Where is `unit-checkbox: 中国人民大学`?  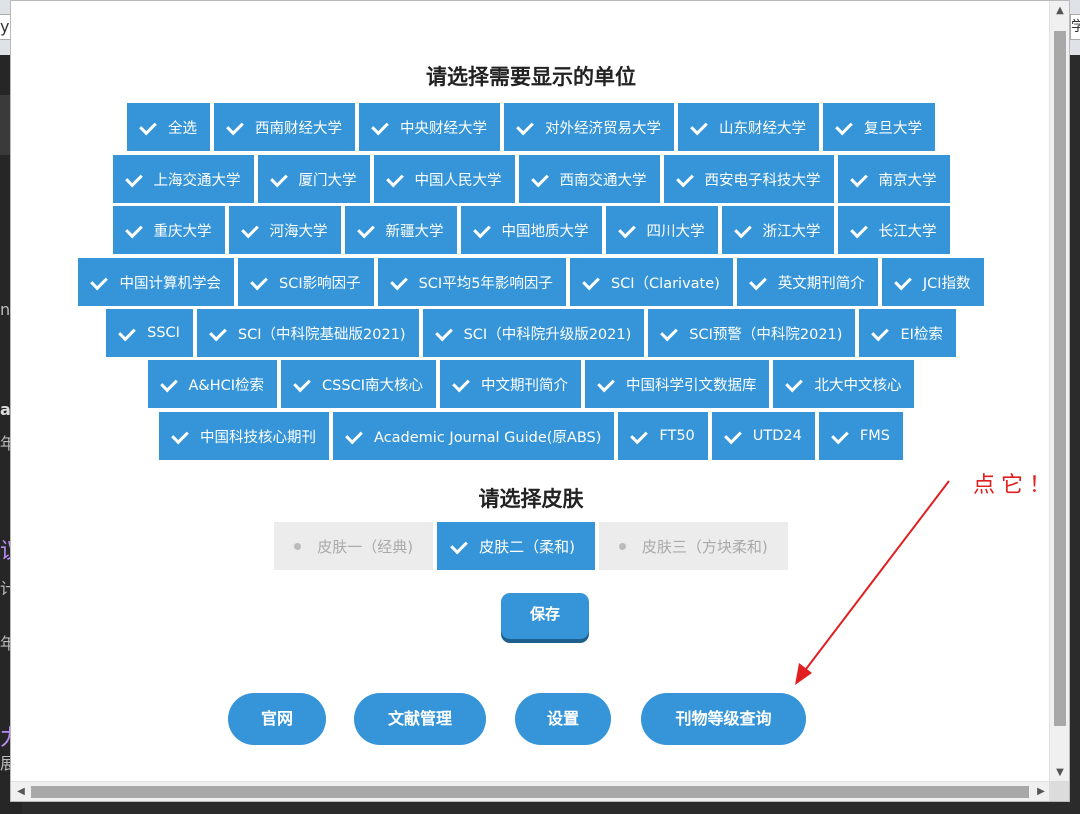 unit-checkbox: 中国人民大学 is located at coordinates (444, 179).